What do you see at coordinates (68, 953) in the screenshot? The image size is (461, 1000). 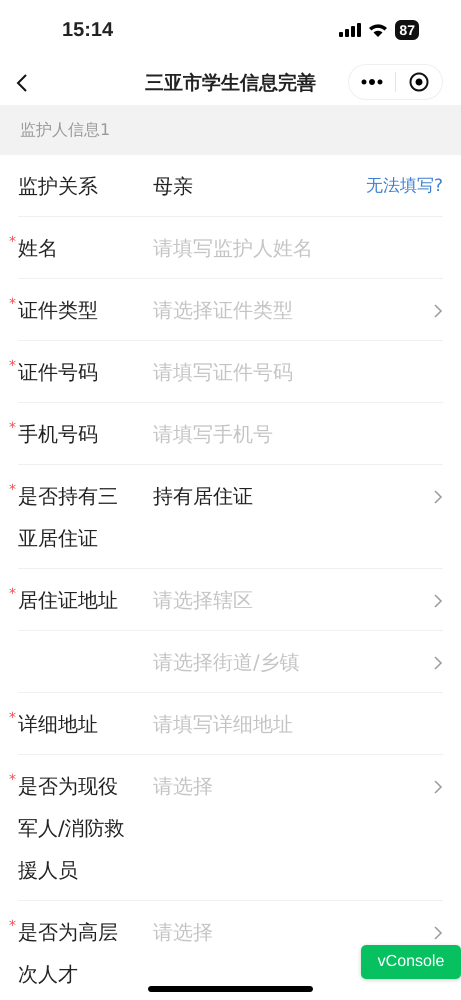 I see `field-label: 是否为高层次人才` at bounding box center [68, 953].